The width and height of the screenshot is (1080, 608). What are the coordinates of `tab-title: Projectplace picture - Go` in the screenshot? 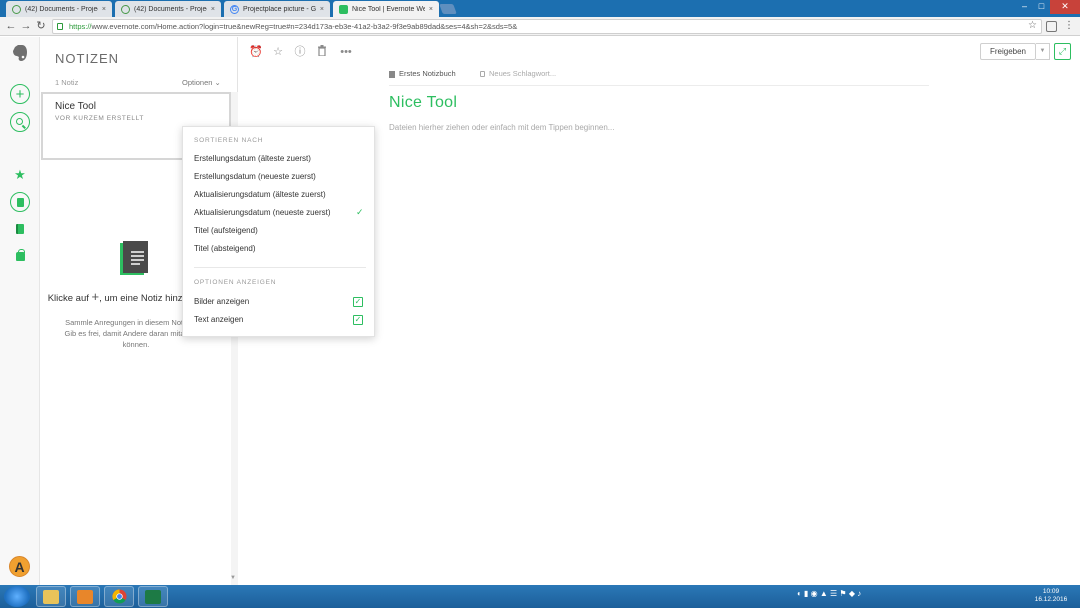 It's located at (279, 9).